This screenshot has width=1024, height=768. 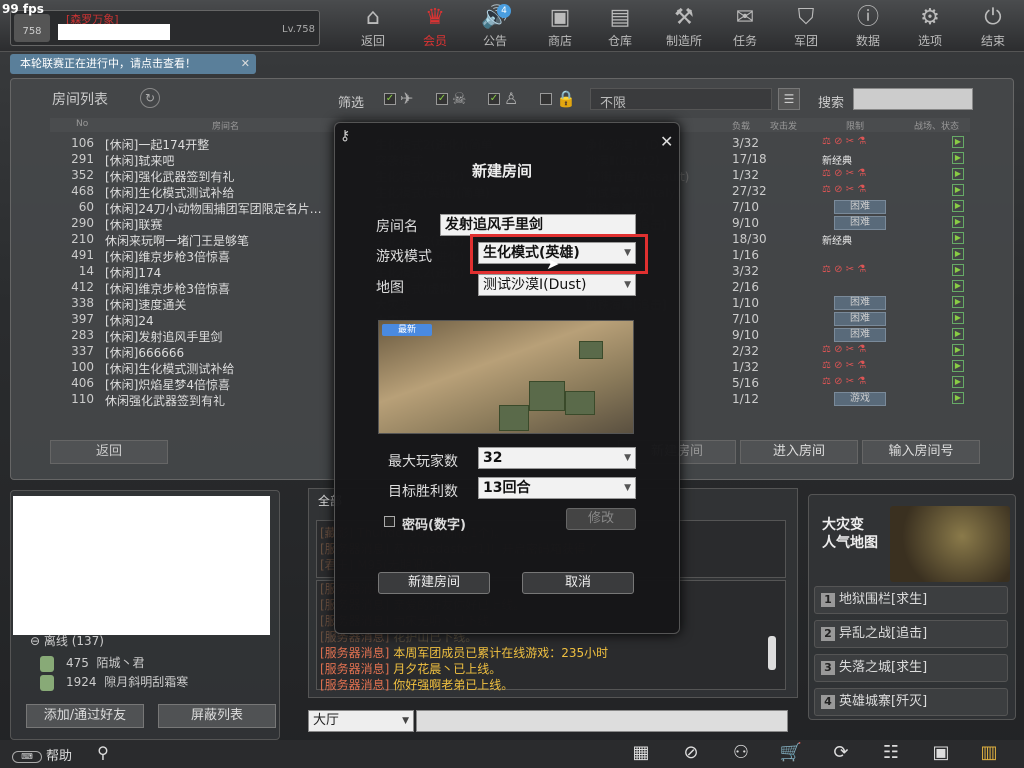 What do you see at coordinates (578, 583) in the screenshot?
I see `cancel-button: 取消` at bounding box center [578, 583].